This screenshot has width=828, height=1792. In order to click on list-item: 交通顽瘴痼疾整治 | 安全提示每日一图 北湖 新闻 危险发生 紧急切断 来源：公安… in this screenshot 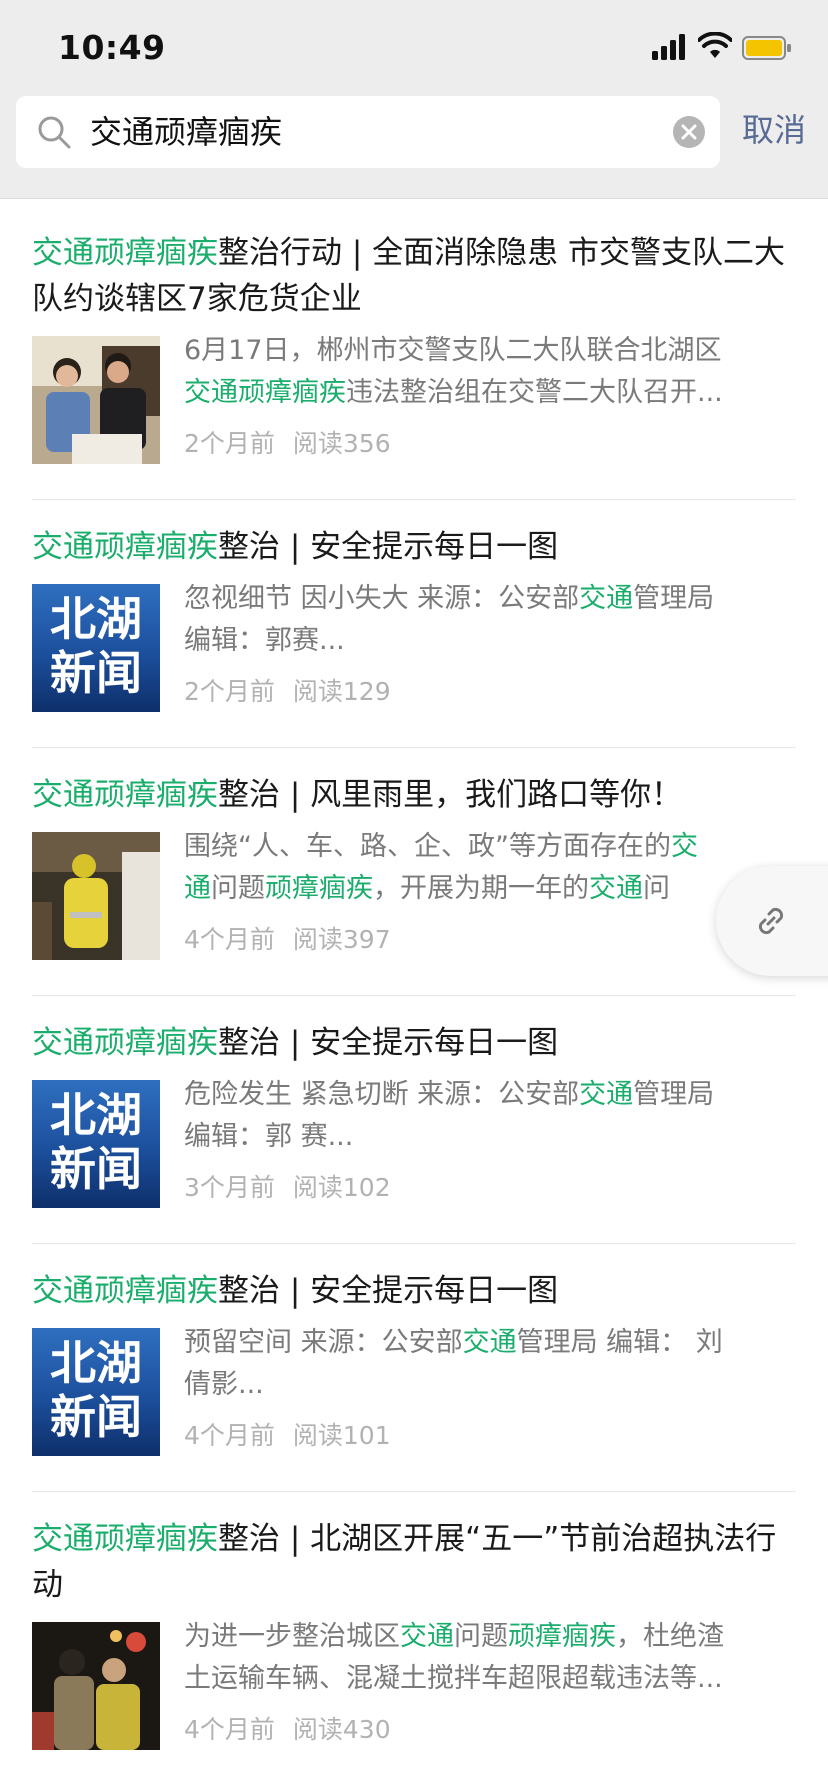, I will do `click(414, 1120)`.